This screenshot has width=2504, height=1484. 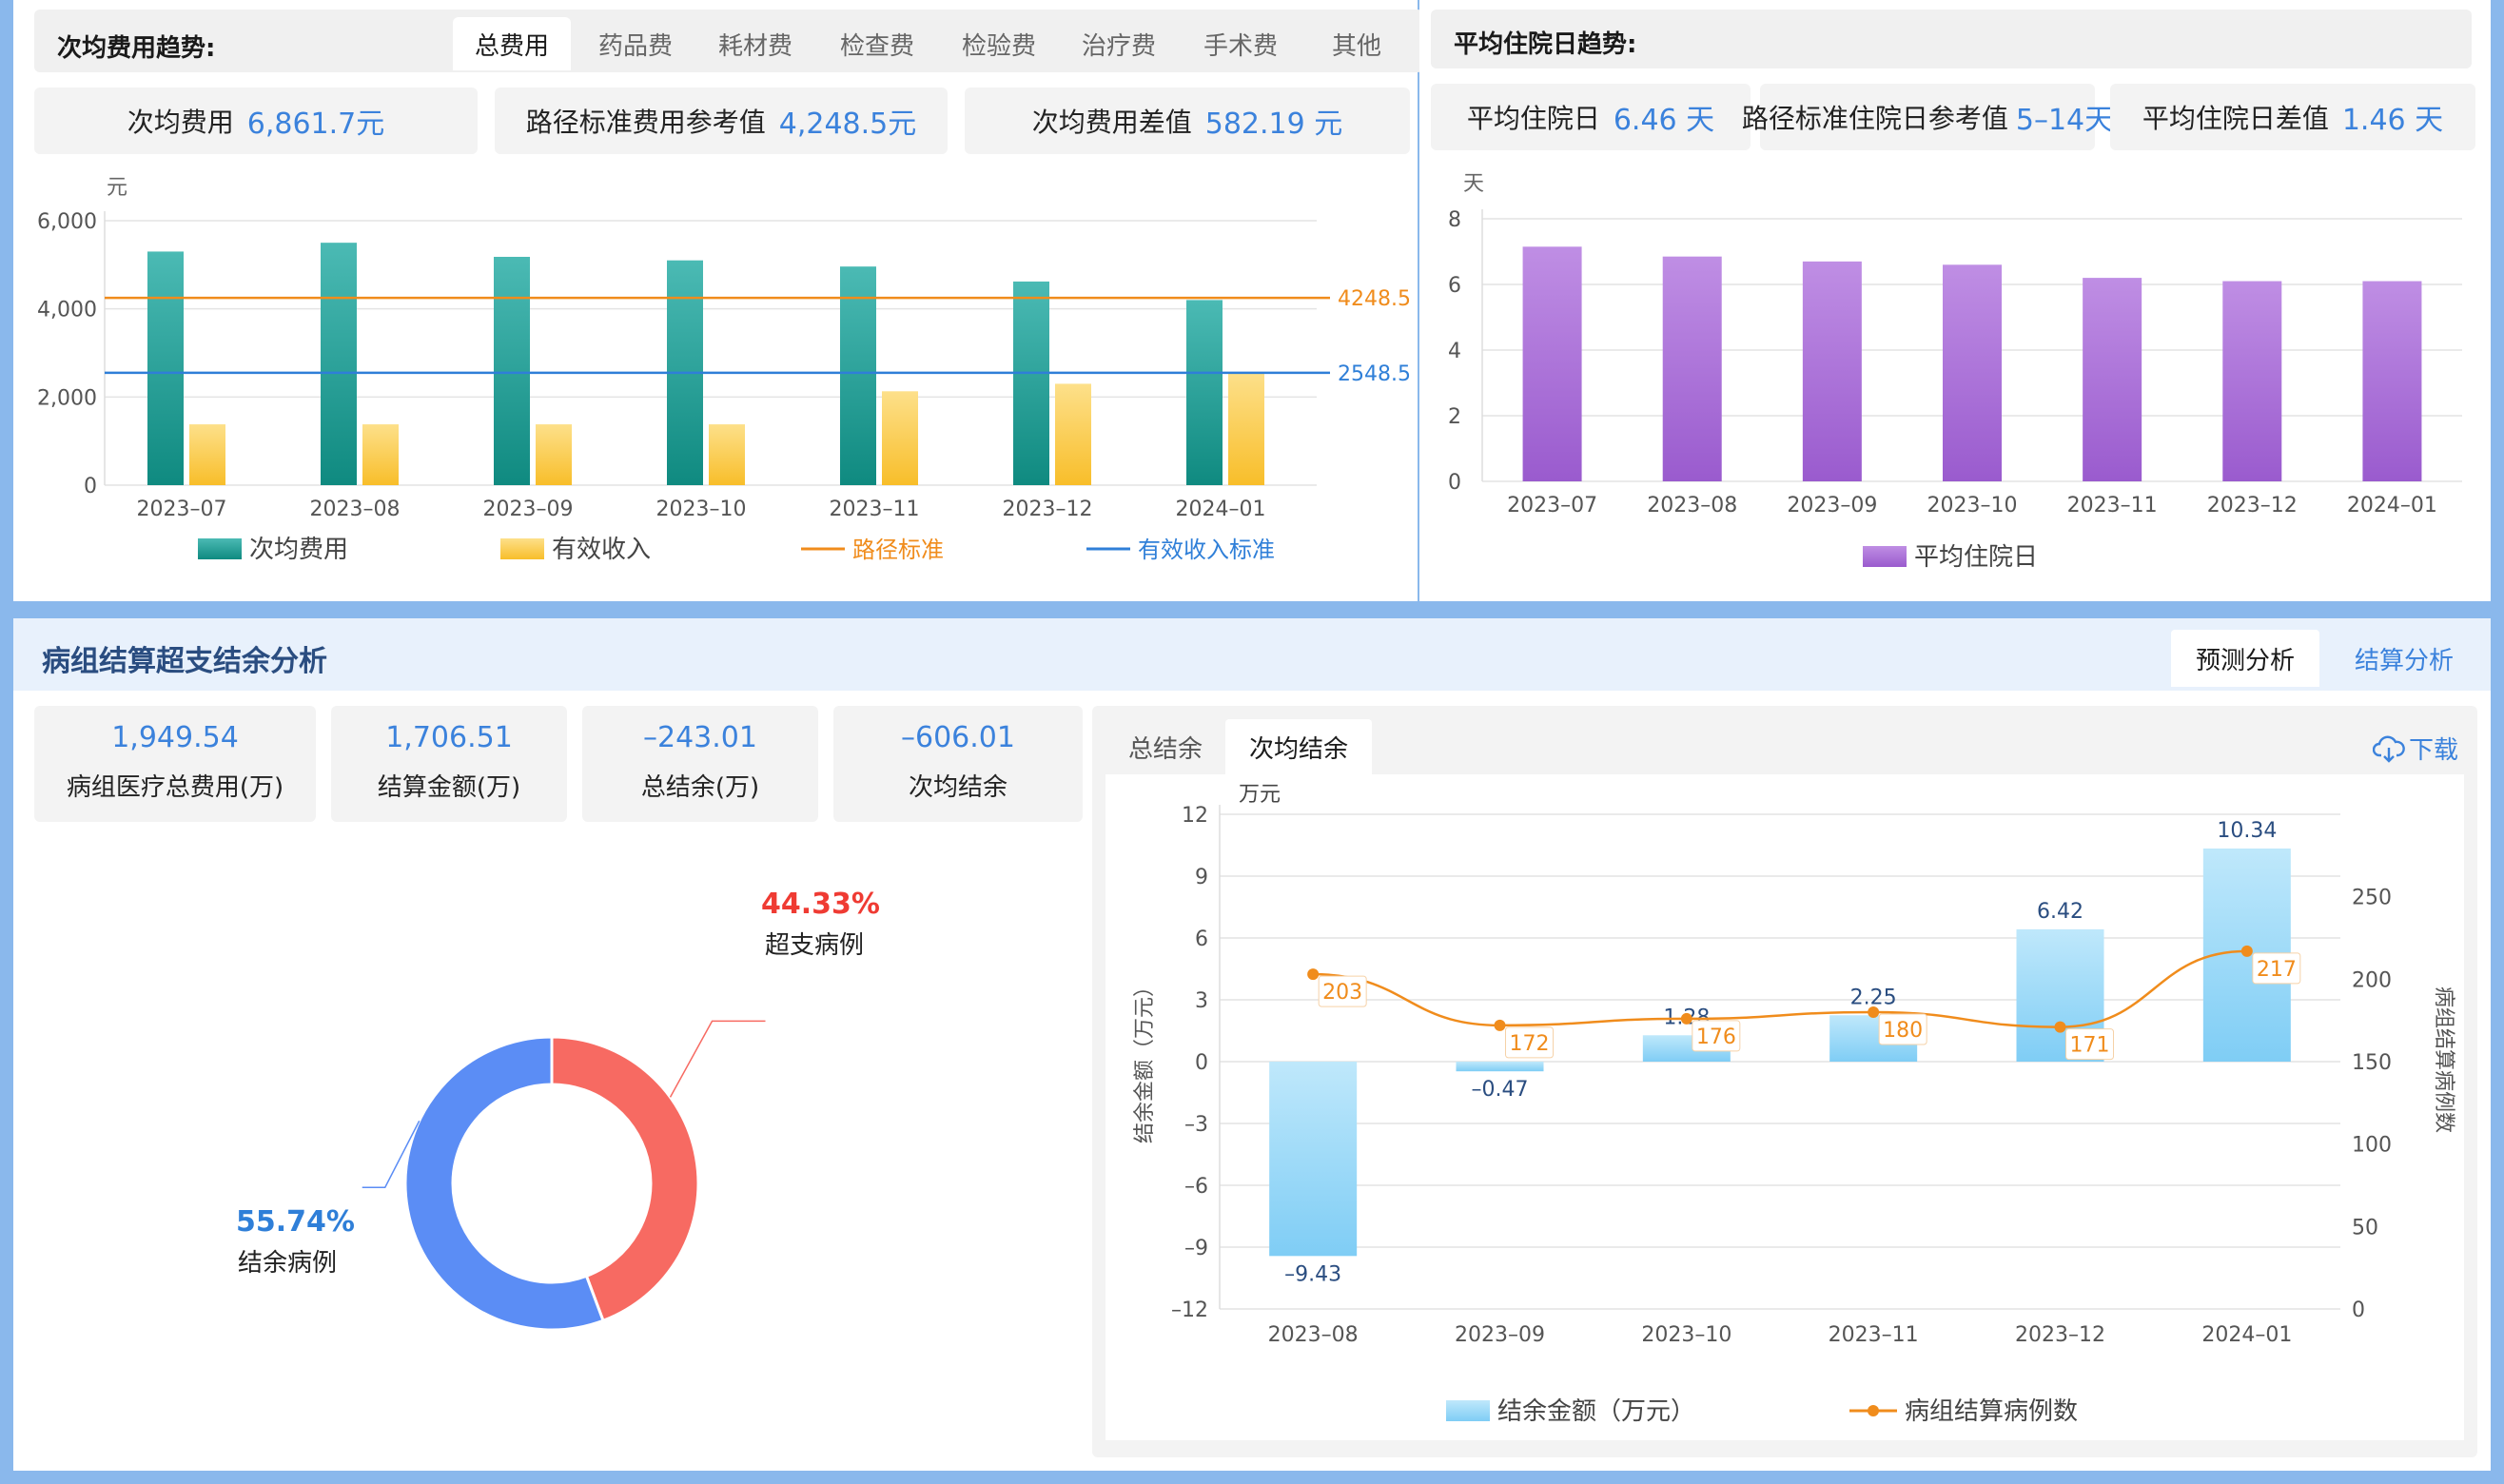 I want to click on total-balance-value: –243.01, so click(x=700, y=737).